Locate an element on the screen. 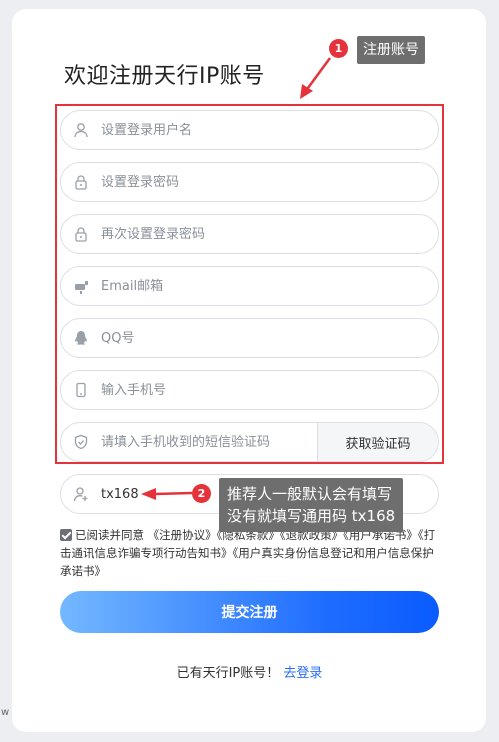 Image resolution: width=499 pixels, height=742 pixels. annotation-tip-2-line-1: 推荐人一般默认会有填写 is located at coordinates (310, 494).